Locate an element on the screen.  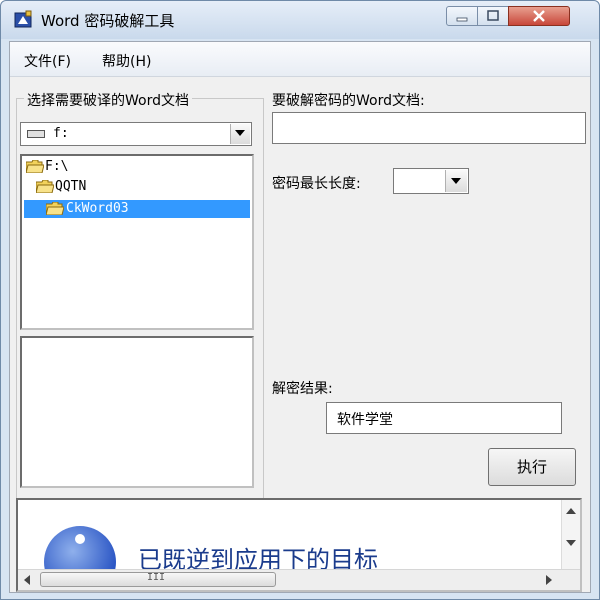
target-doc-label: 要破解密码的Word文档: is located at coordinates (348, 101).